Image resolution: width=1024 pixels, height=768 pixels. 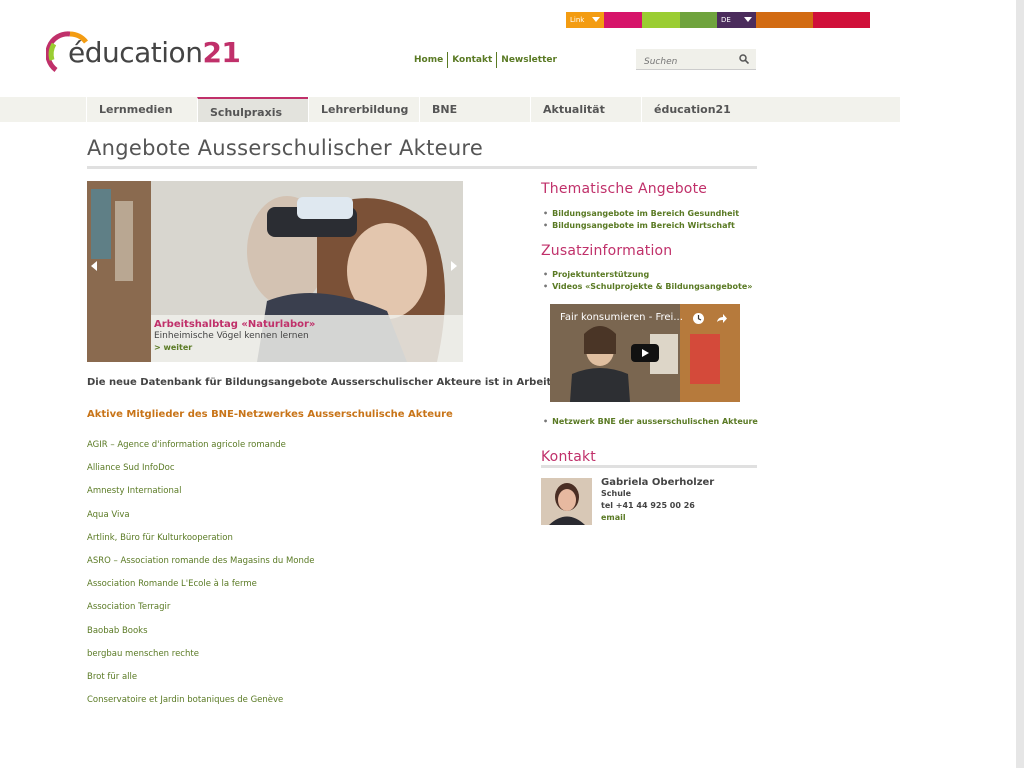 I want to click on search-box, so click(x=696, y=61).